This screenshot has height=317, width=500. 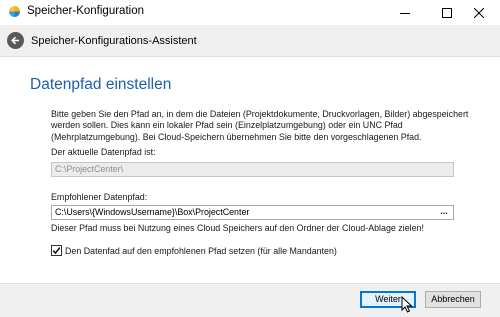 I want to click on close-icon, so click(x=479, y=12).